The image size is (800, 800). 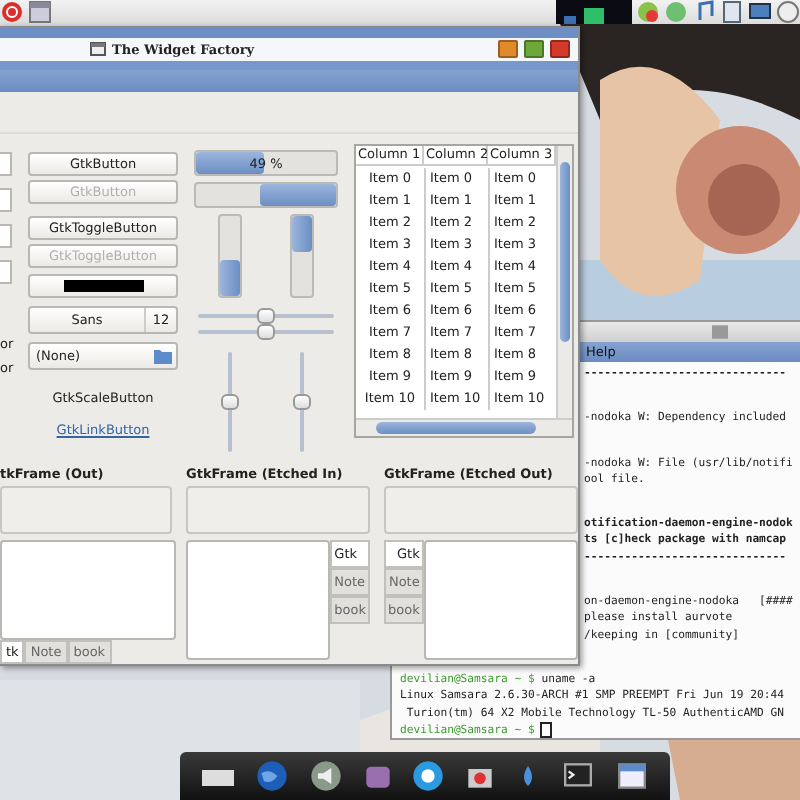 What do you see at coordinates (325, 776) in the screenshot?
I see `speaker-icon` at bounding box center [325, 776].